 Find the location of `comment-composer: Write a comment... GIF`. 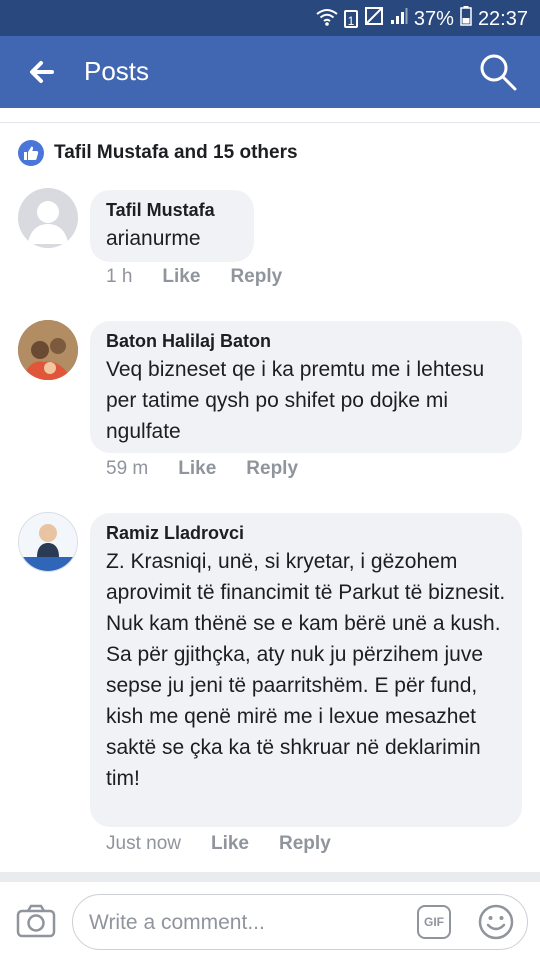

comment-composer: Write a comment... GIF is located at coordinates (270, 921).